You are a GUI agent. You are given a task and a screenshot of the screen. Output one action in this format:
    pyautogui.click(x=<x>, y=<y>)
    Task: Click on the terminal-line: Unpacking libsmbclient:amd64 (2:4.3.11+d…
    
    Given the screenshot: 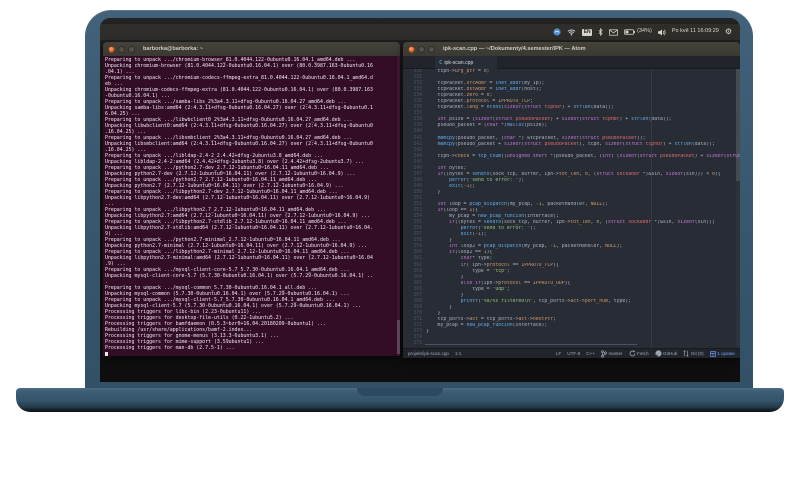 What is the action you would take?
    pyautogui.click(x=239, y=144)
    